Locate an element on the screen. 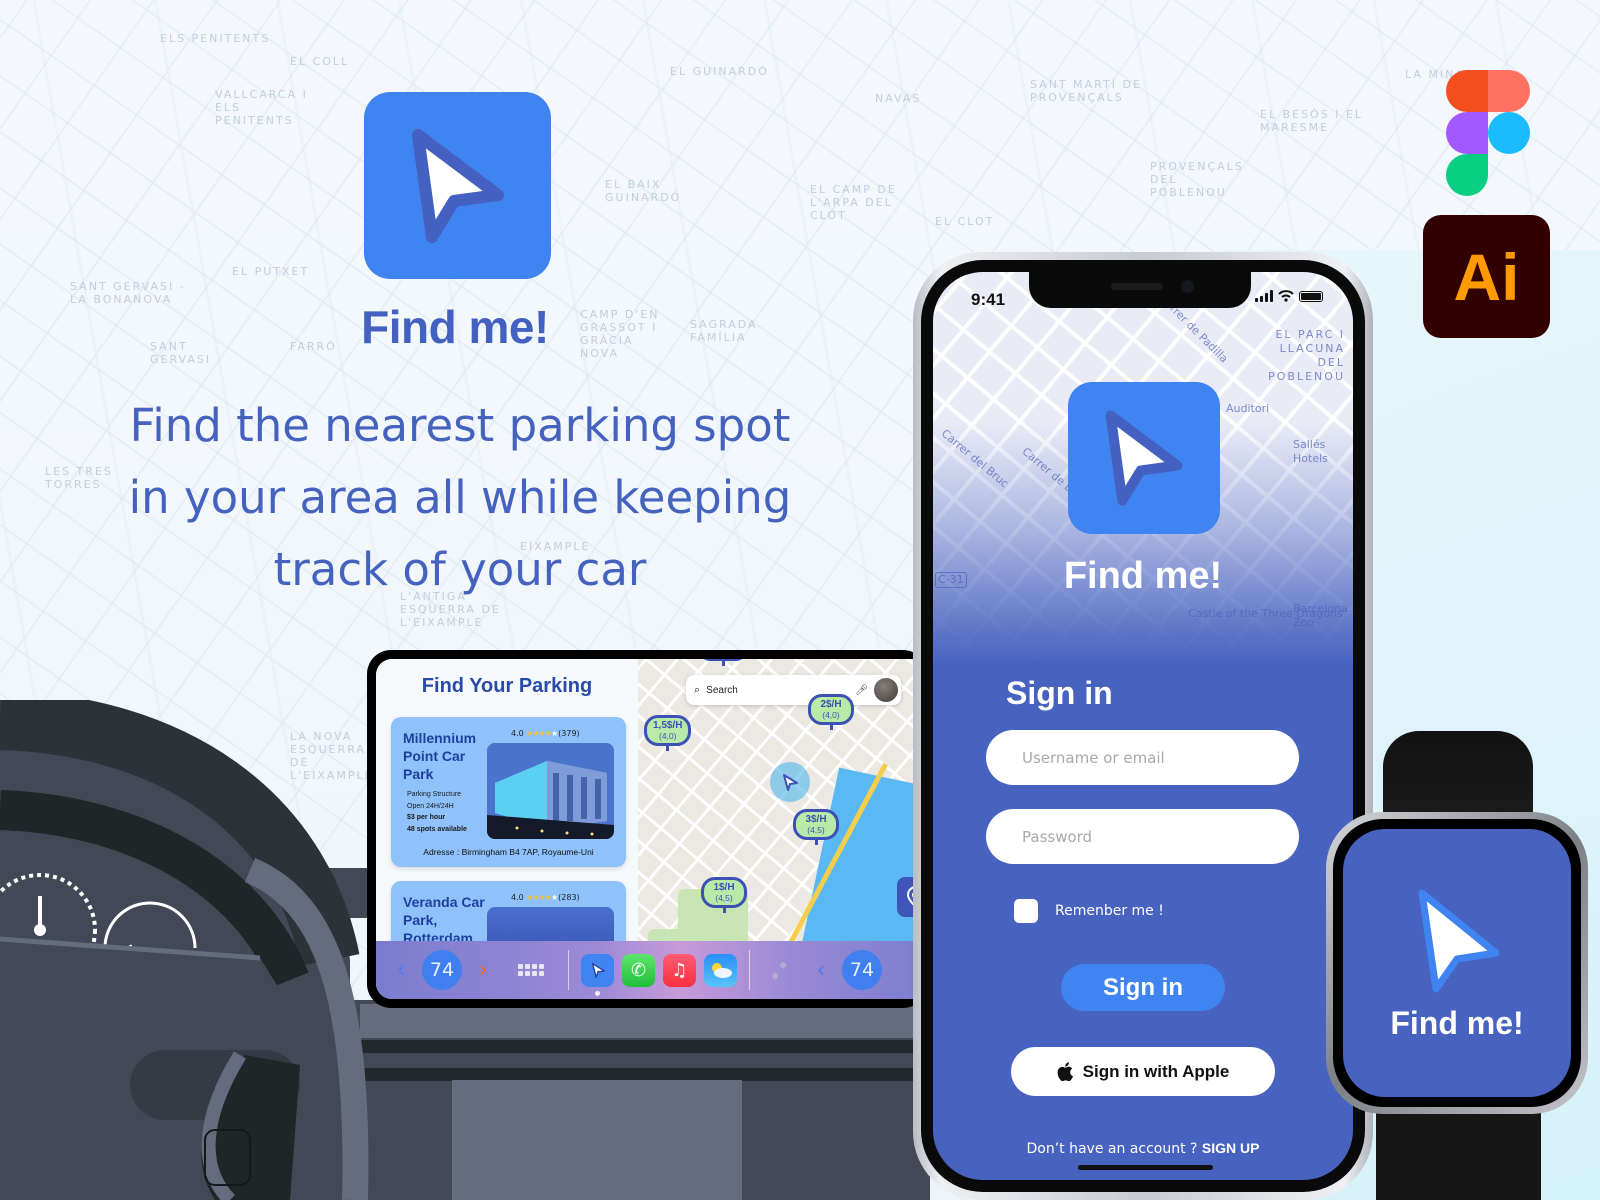 This screenshot has width=1600, height=1200. wifi-icon is located at coordinates (1286, 296).